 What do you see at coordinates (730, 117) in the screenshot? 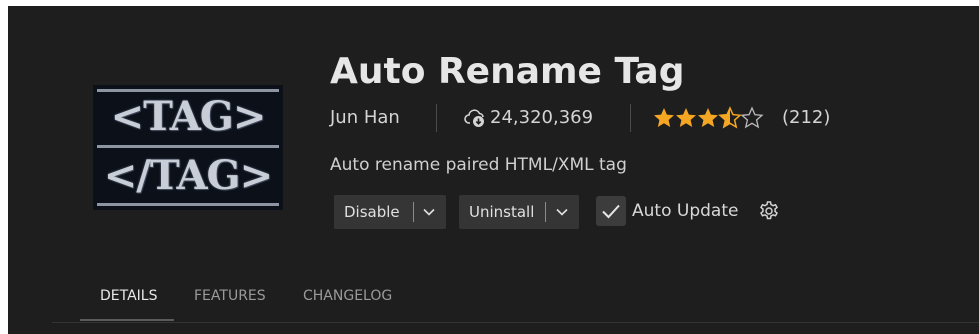
I see `star-half-icon` at bounding box center [730, 117].